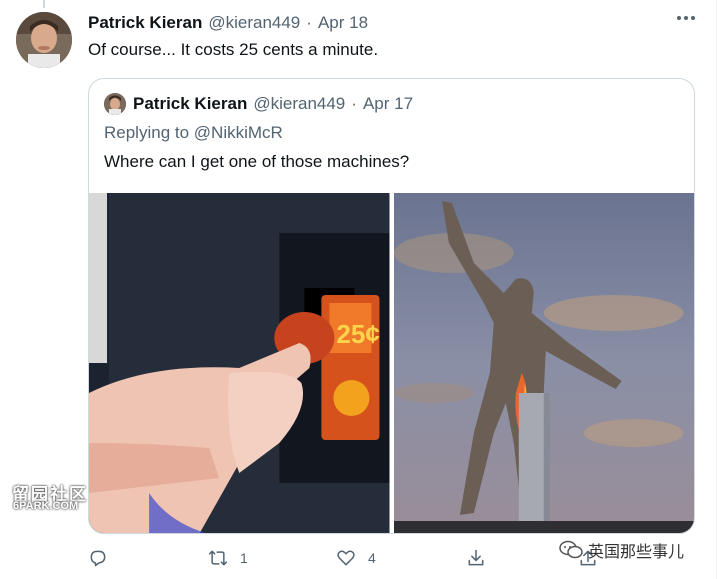  I want to click on more-options-icon, so click(686, 18).